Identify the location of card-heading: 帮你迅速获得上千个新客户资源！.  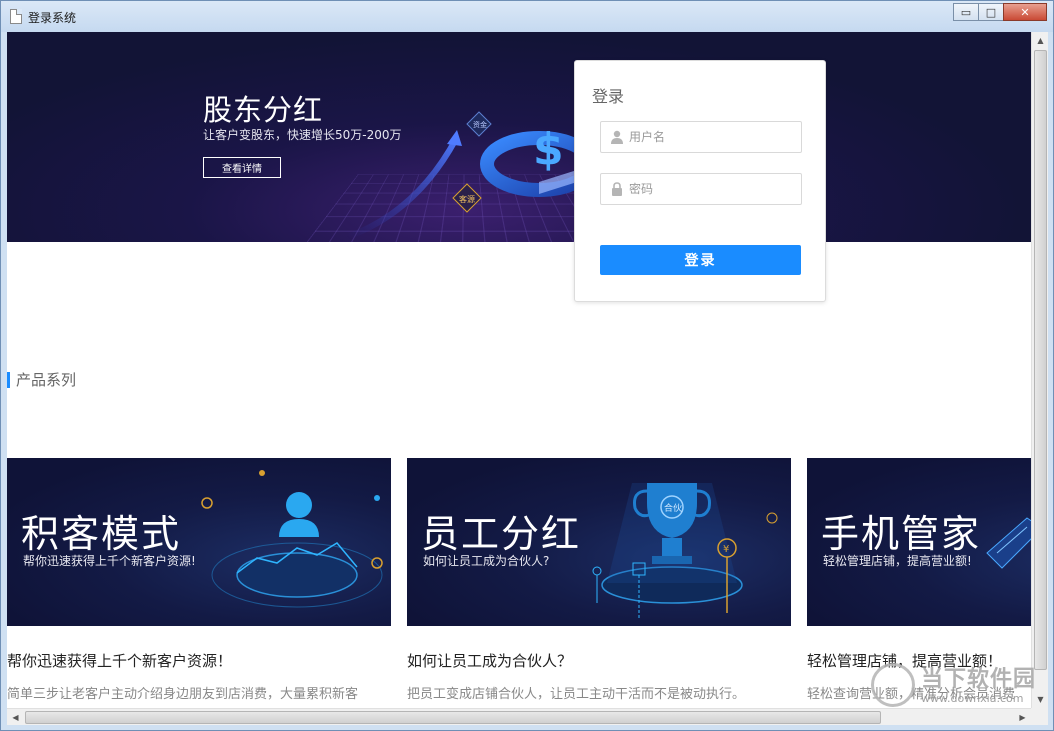
(199, 660).